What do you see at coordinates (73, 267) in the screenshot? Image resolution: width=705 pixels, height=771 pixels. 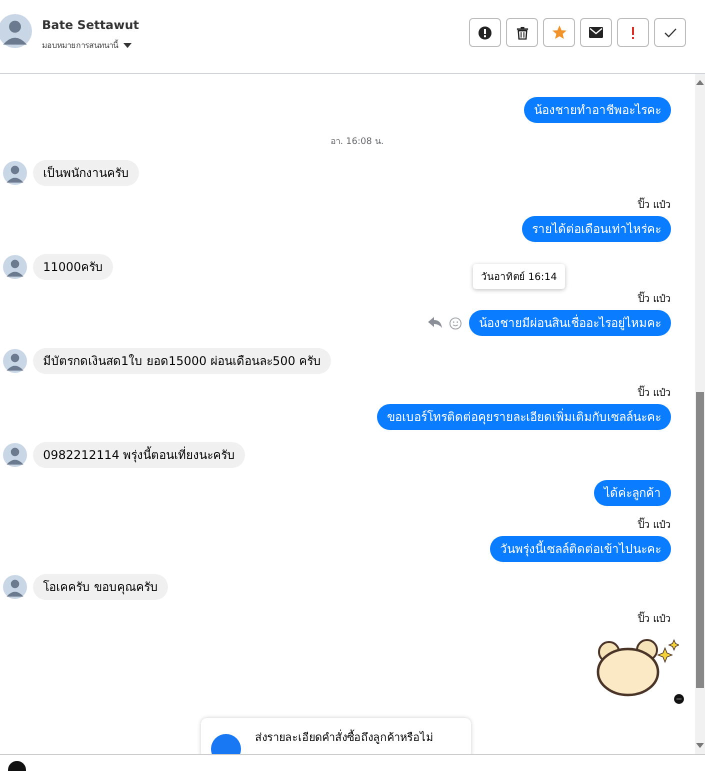 I see `message-bubble: 11000ครับ` at bounding box center [73, 267].